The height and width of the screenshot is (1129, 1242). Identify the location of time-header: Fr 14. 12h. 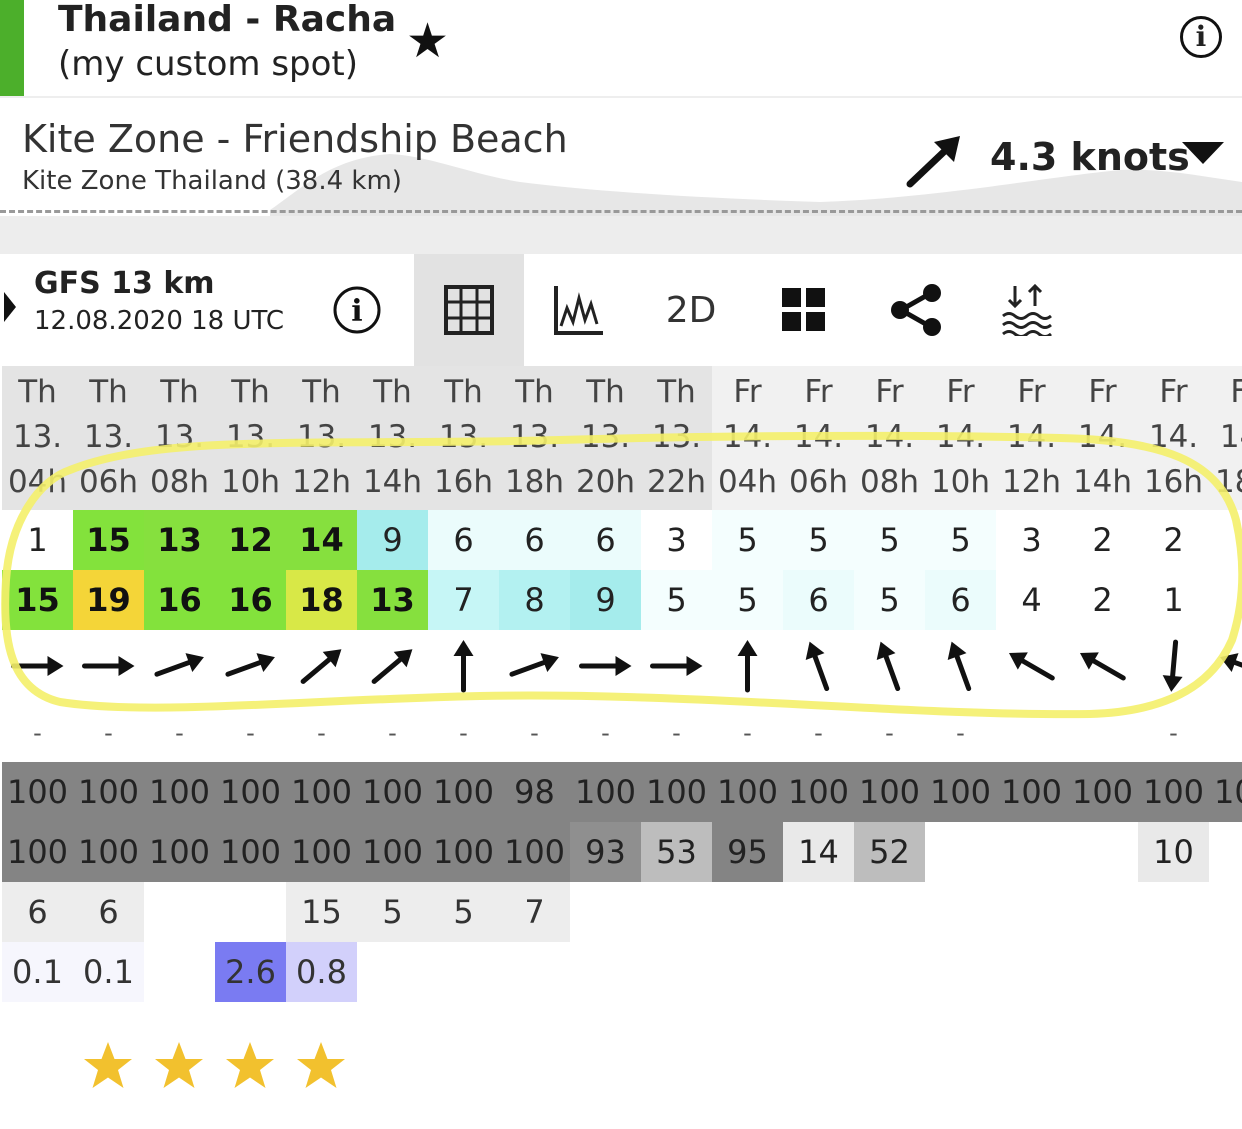
(1031, 438).